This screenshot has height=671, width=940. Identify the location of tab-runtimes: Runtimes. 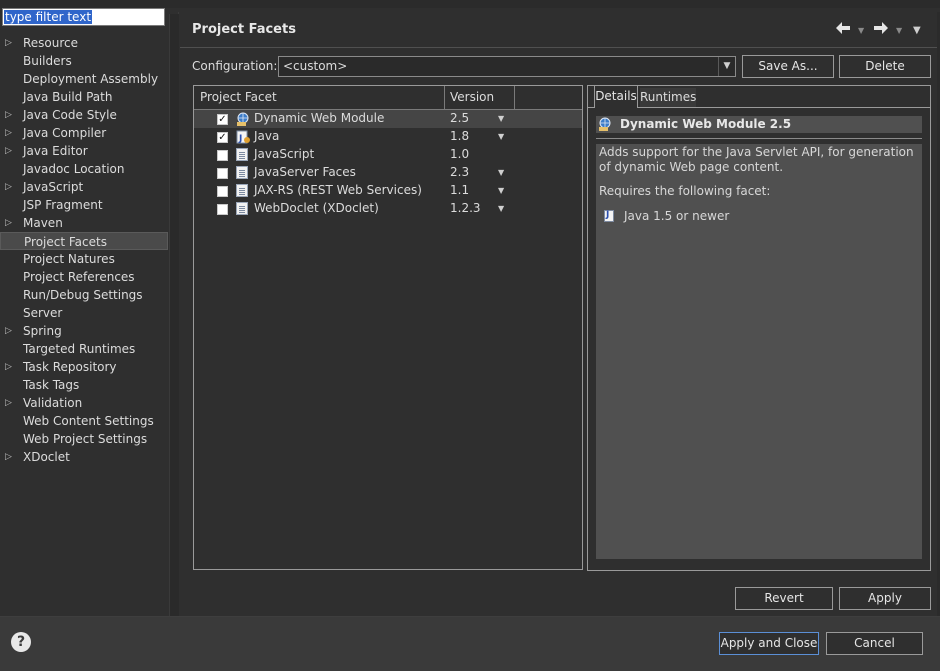
(668, 97).